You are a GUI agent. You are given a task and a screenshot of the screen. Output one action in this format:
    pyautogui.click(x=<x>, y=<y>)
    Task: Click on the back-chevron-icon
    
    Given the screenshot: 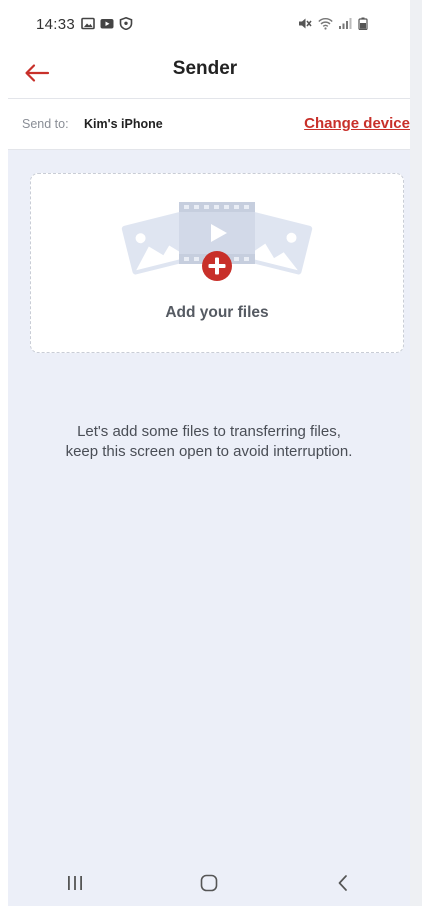 What is the action you would take?
    pyautogui.click(x=342, y=883)
    